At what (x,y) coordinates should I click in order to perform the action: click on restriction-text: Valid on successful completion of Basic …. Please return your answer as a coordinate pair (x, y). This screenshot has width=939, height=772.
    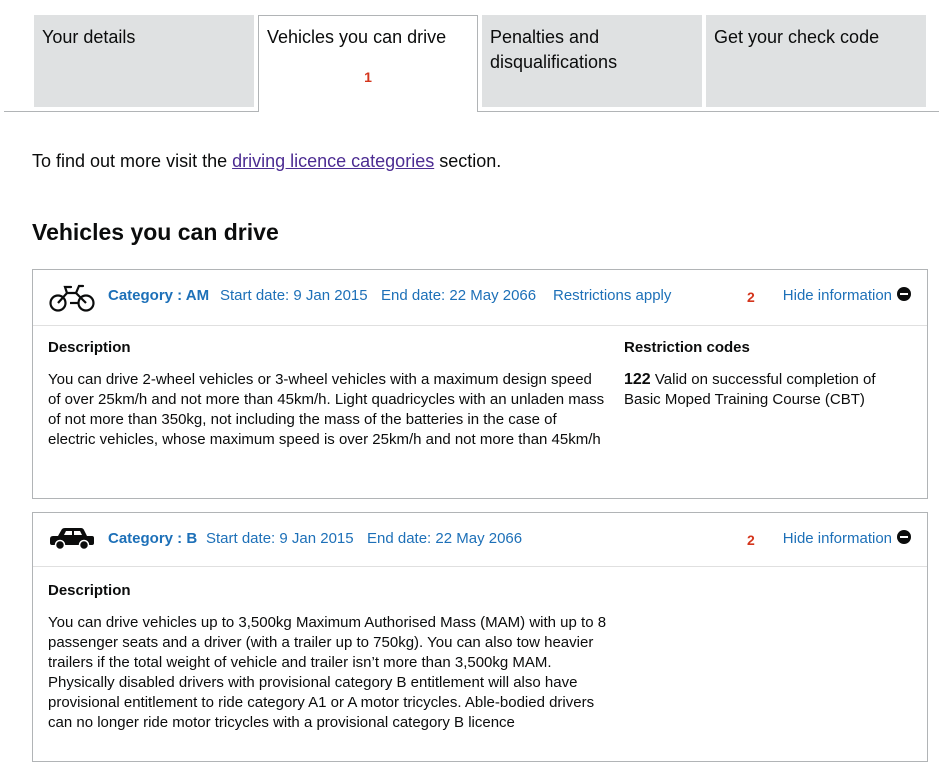
    Looking at the image, I should click on (750, 389).